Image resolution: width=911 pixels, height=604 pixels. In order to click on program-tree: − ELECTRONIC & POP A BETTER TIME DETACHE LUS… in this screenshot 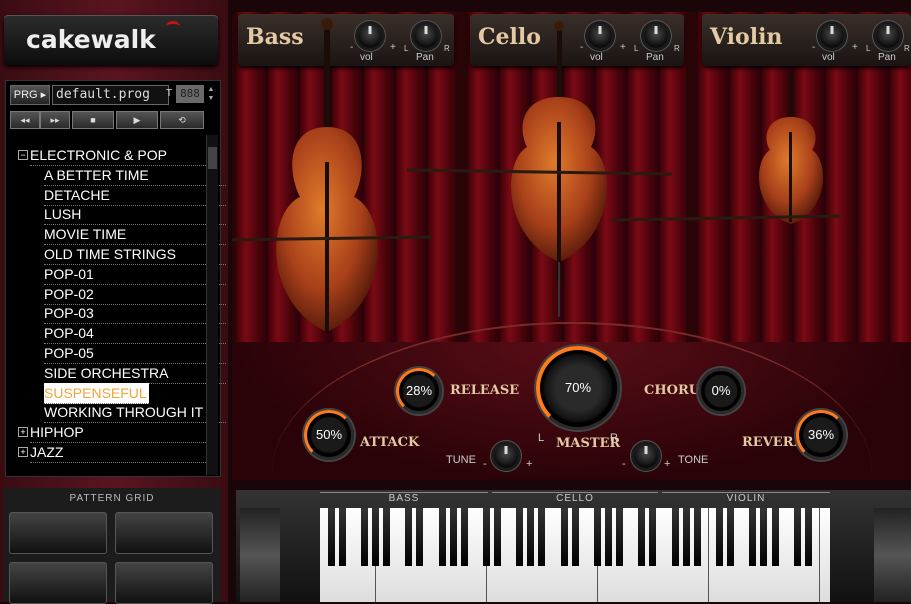, I will do `click(119, 310)`.